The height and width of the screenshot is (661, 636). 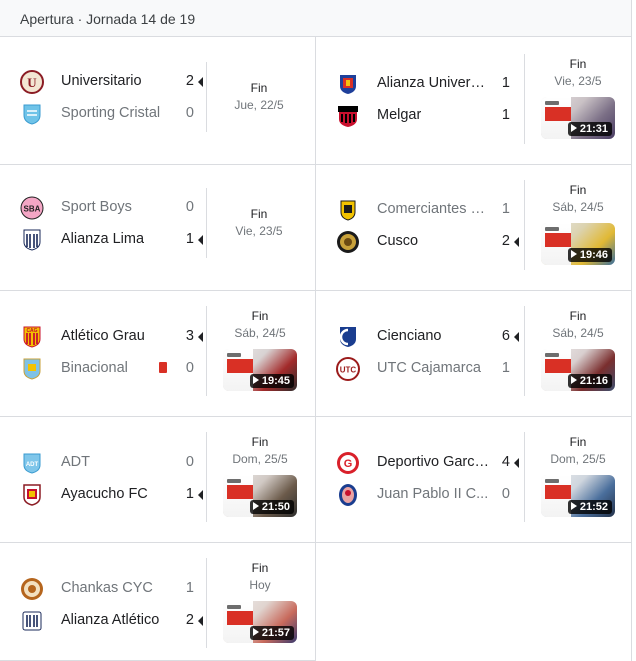 I want to click on video-highlight-thumbnail: 21:52, so click(x=578, y=496).